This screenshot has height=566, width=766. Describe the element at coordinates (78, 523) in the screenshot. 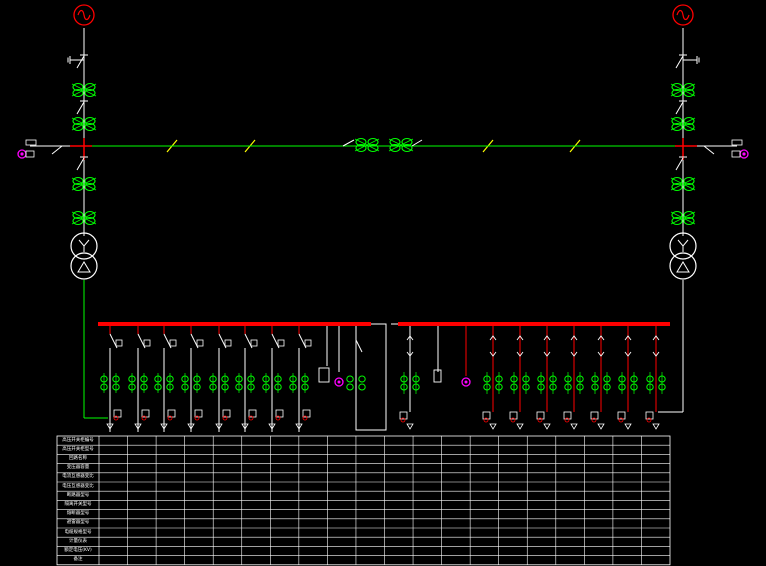

I see `table-row-label: 避雷器型号` at that location.